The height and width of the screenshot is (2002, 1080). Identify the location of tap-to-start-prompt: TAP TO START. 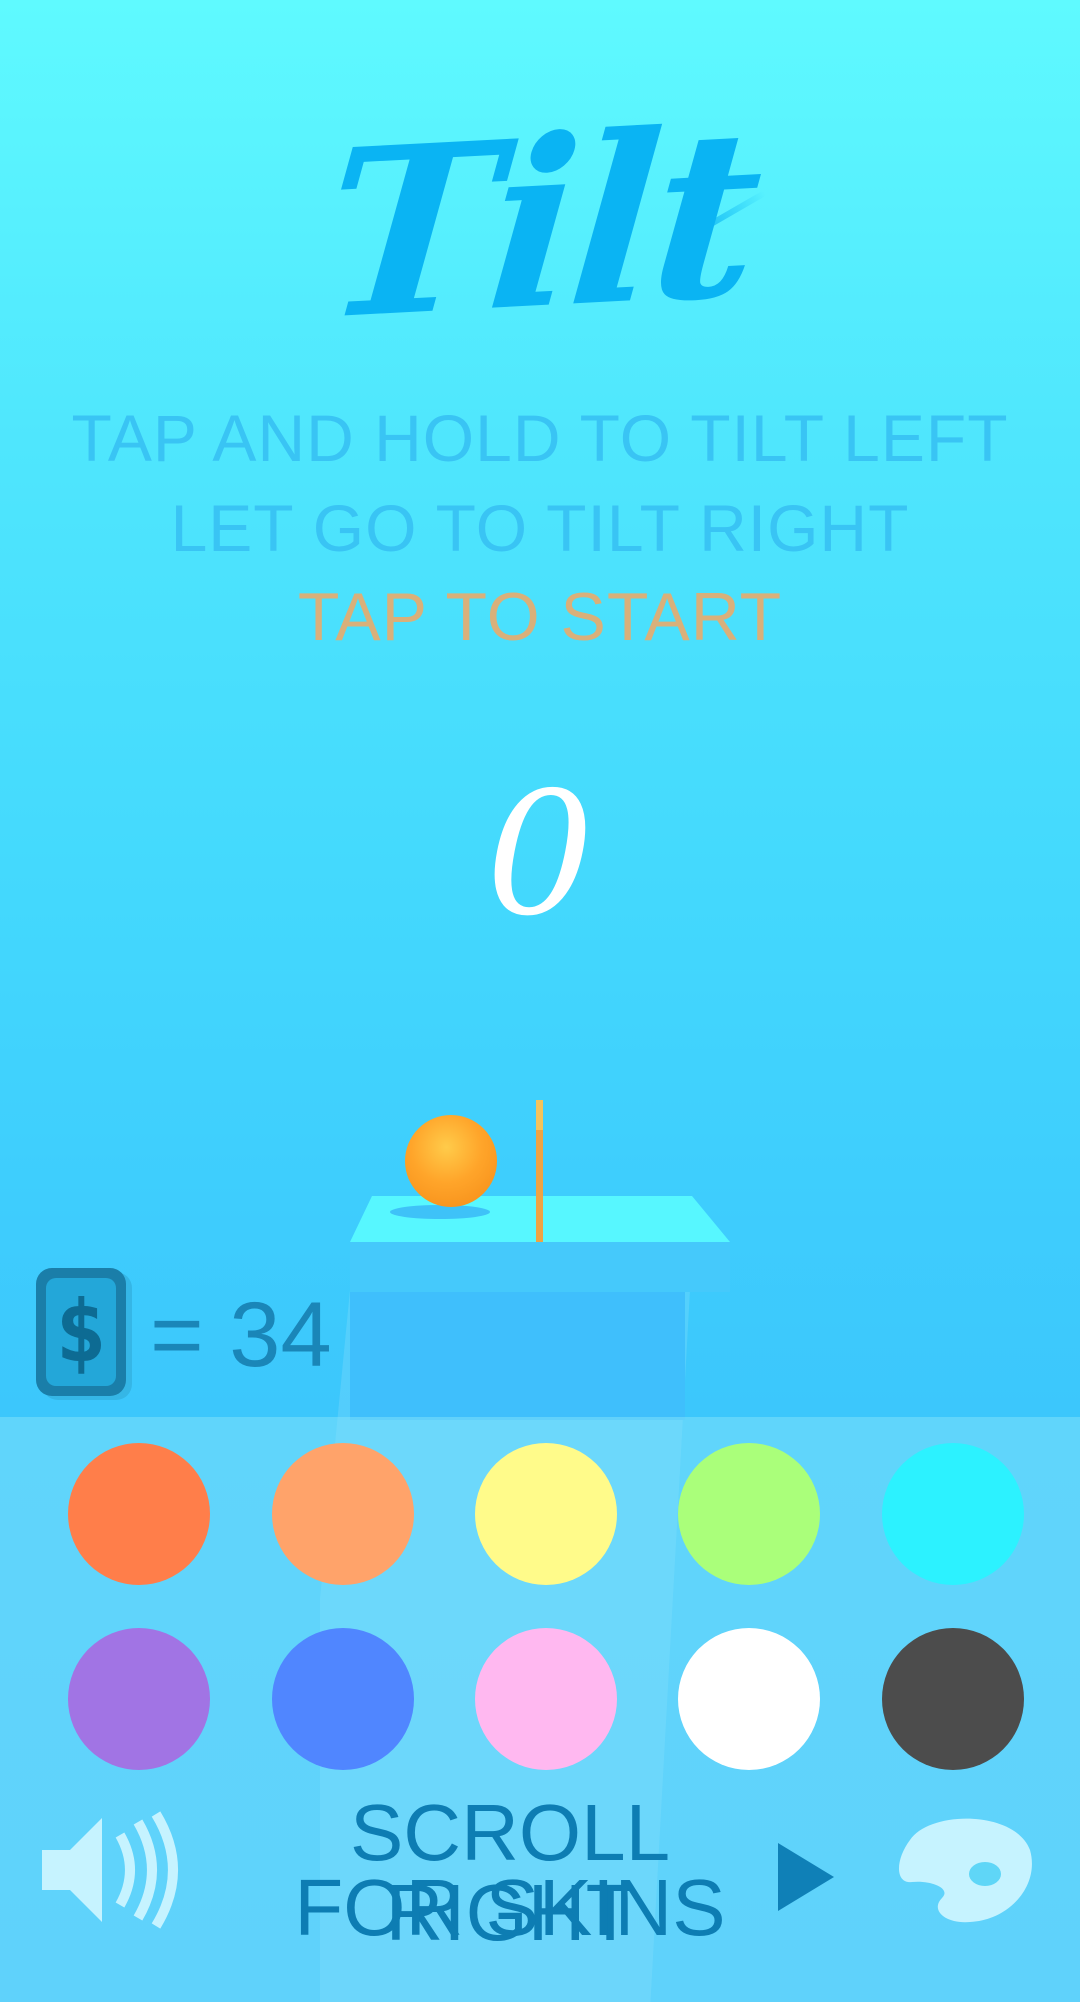
(540, 617).